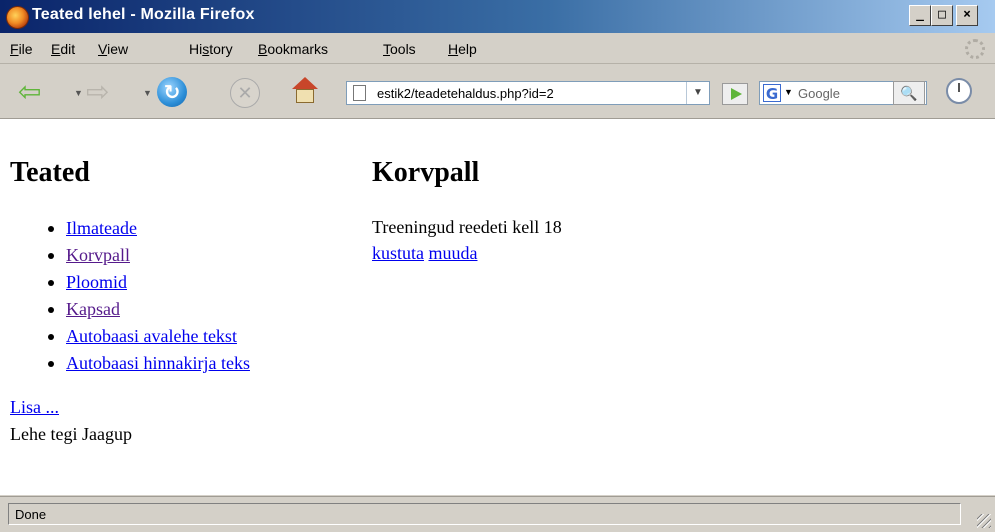  I want to click on google-icon: G, so click(772, 93).